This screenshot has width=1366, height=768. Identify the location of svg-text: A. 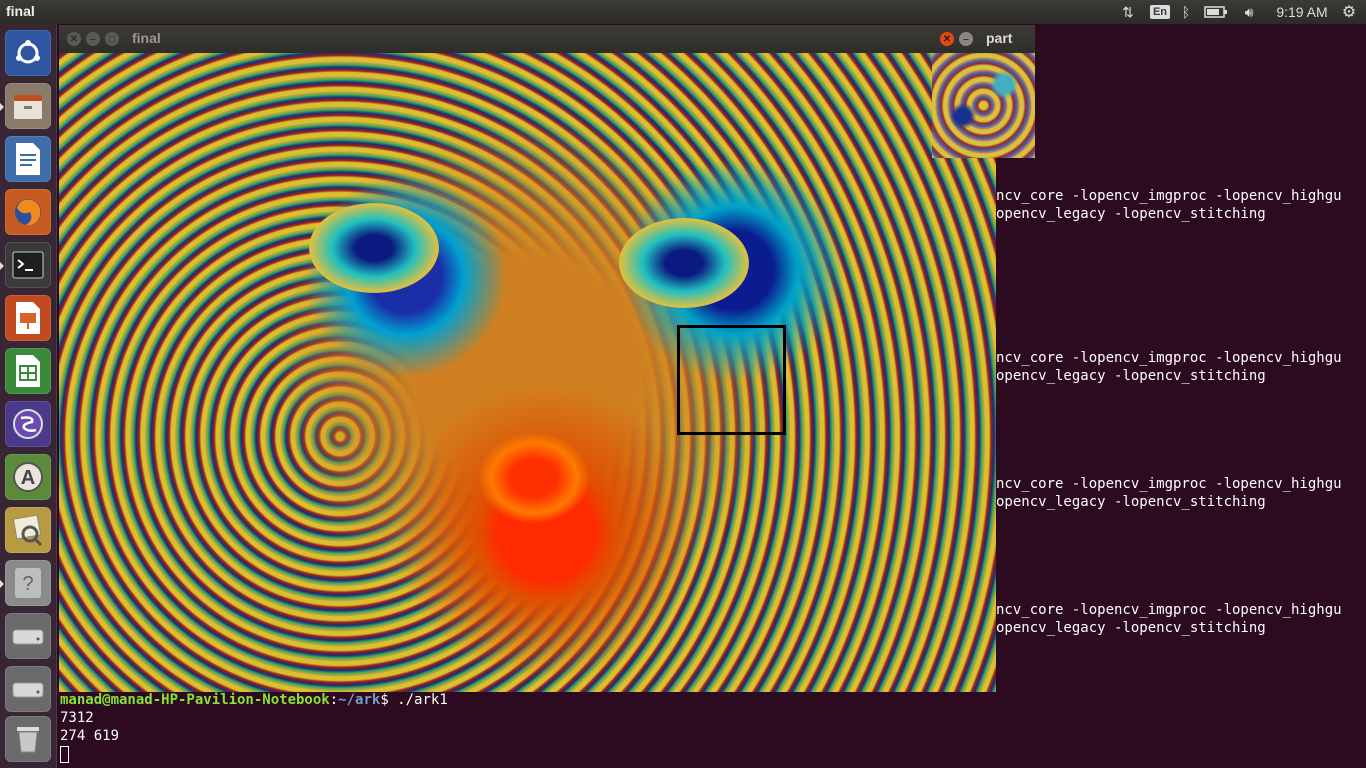
(28, 478).